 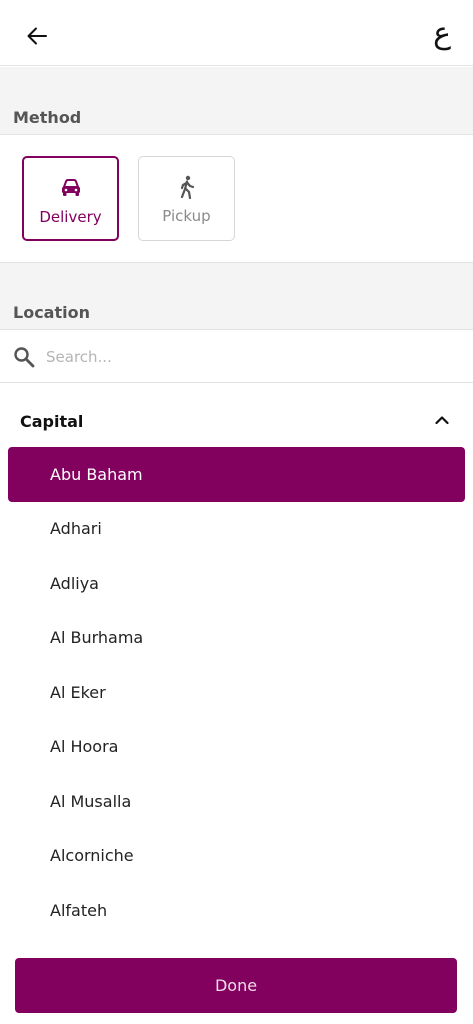 I want to click on method-options: Delivery Pickup, so click(x=236, y=199).